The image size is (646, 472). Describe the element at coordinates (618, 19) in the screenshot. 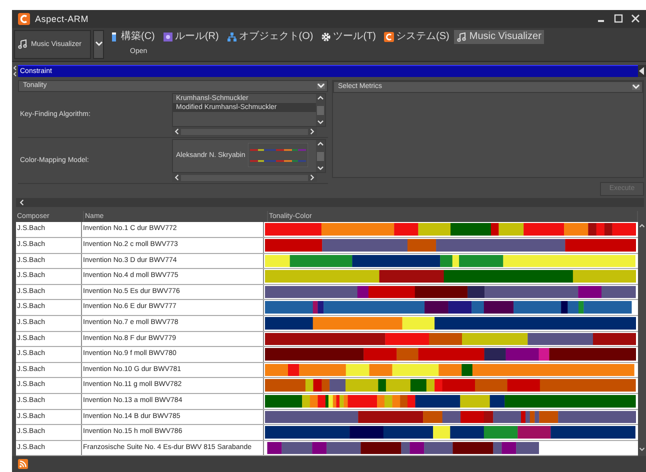

I see `maximize-icon` at that location.